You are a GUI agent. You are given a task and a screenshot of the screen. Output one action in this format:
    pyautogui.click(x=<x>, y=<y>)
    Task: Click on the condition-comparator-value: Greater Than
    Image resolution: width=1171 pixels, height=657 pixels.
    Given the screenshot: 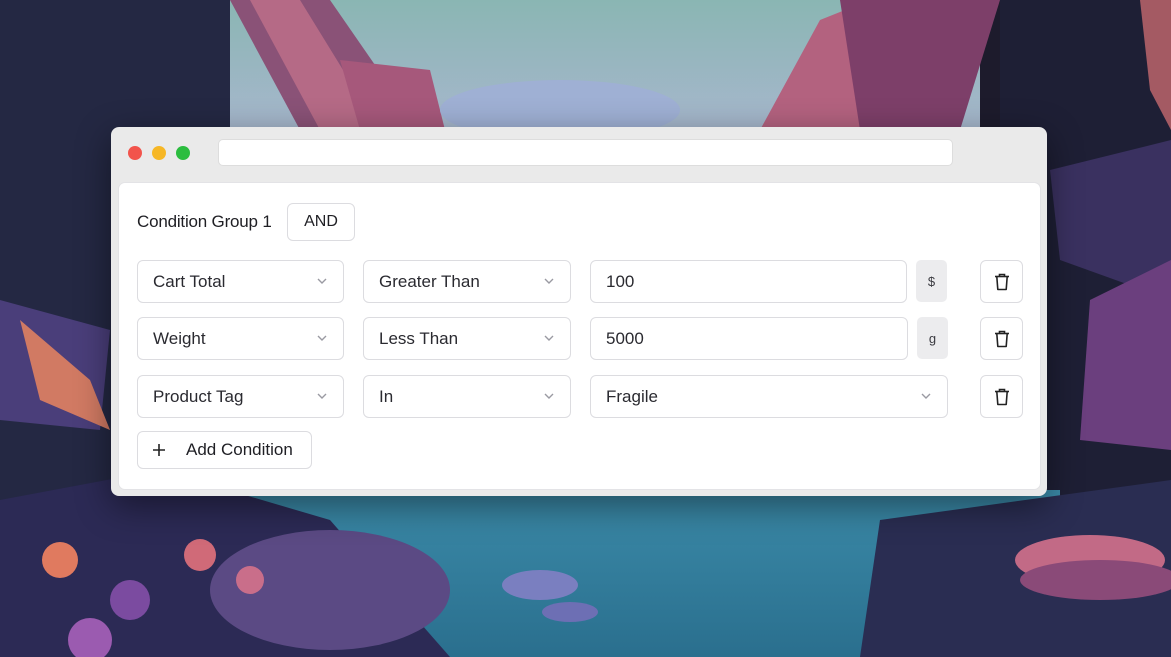 What is the action you would take?
    pyautogui.click(x=429, y=281)
    